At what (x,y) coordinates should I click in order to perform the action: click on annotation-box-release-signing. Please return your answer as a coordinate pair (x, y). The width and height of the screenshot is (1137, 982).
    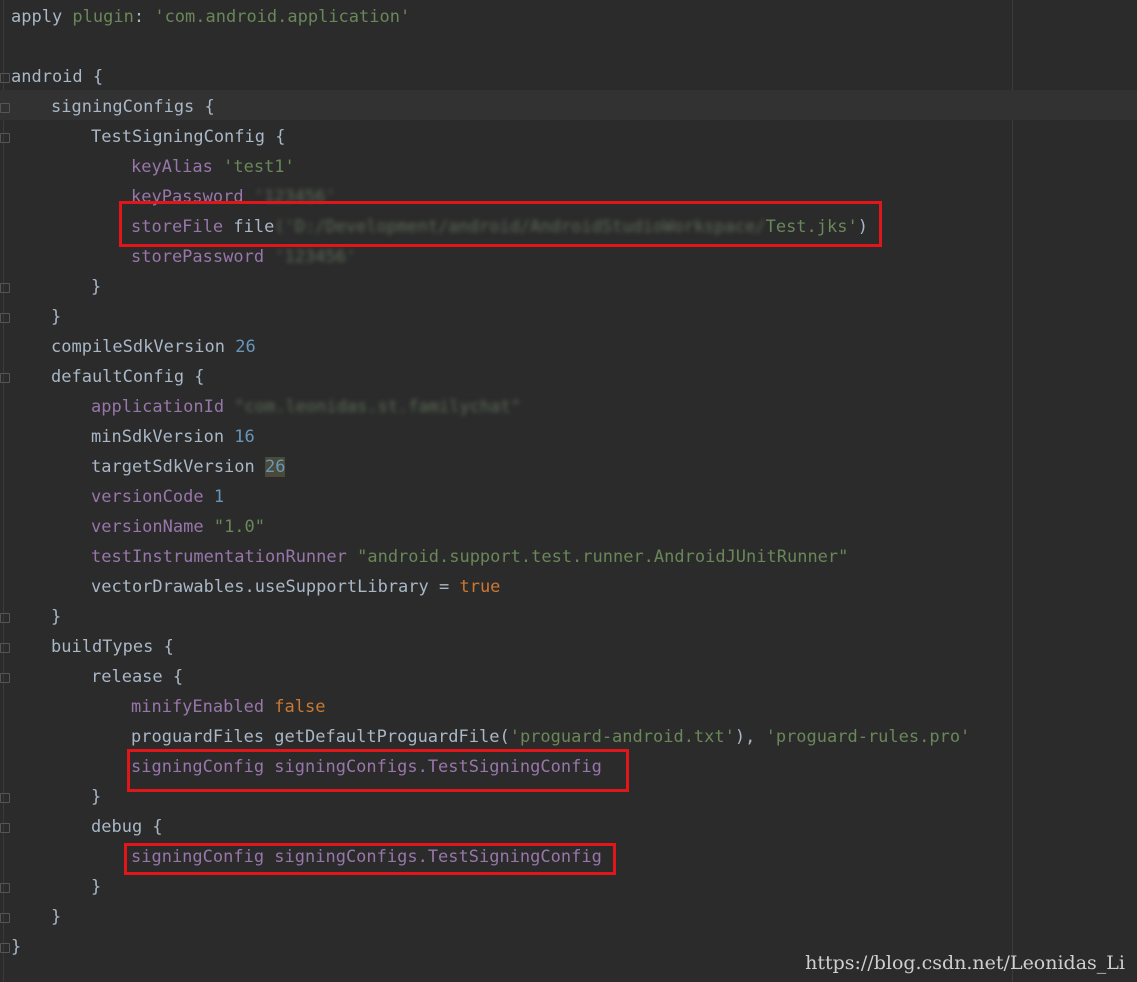
    Looking at the image, I should click on (378, 770).